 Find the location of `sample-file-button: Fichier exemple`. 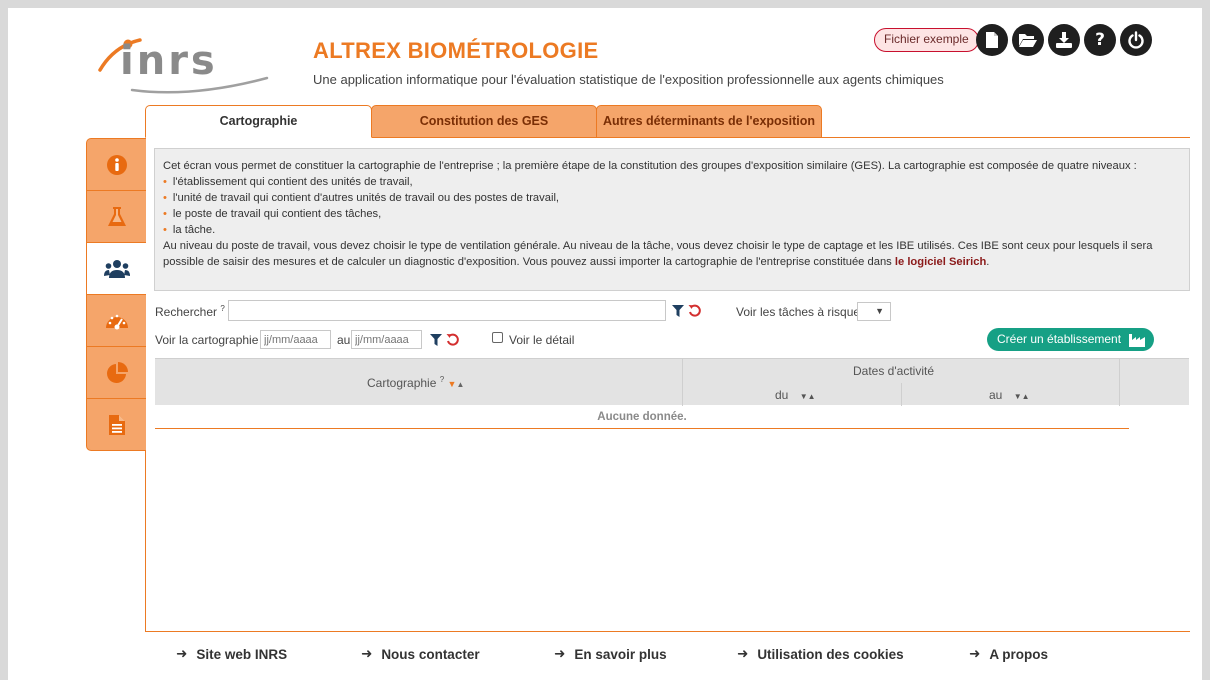

sample-file-button: Fichier exemple is located at coordinates (926, 40).